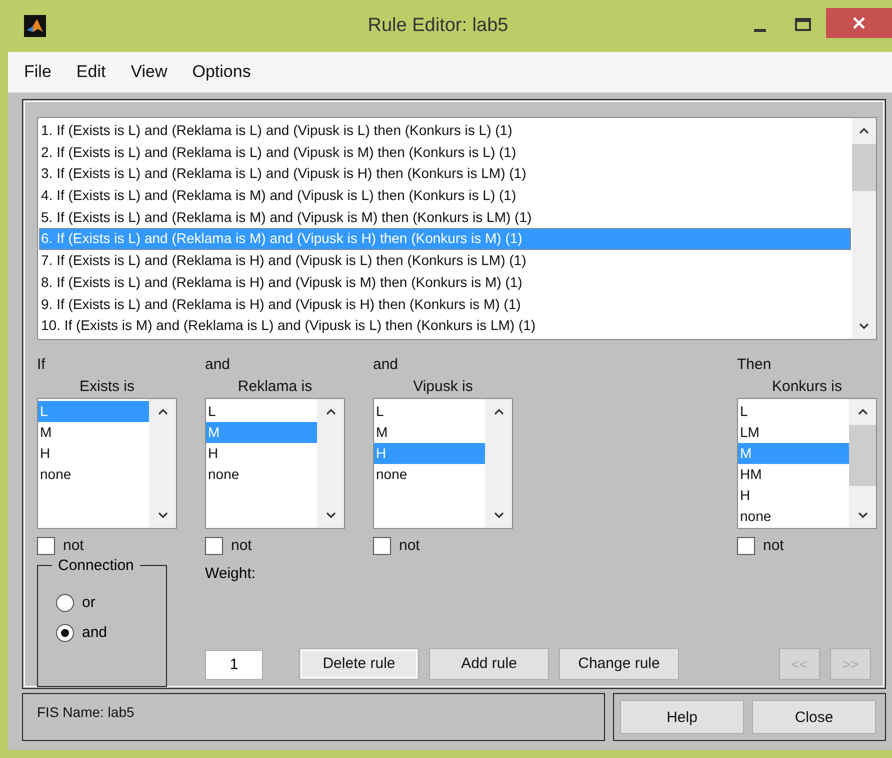 The height and width of the screenshot is (758, 892). Describe the element at coordinates (864, 228) in the screenshot. I see `scrollbar` at that location.